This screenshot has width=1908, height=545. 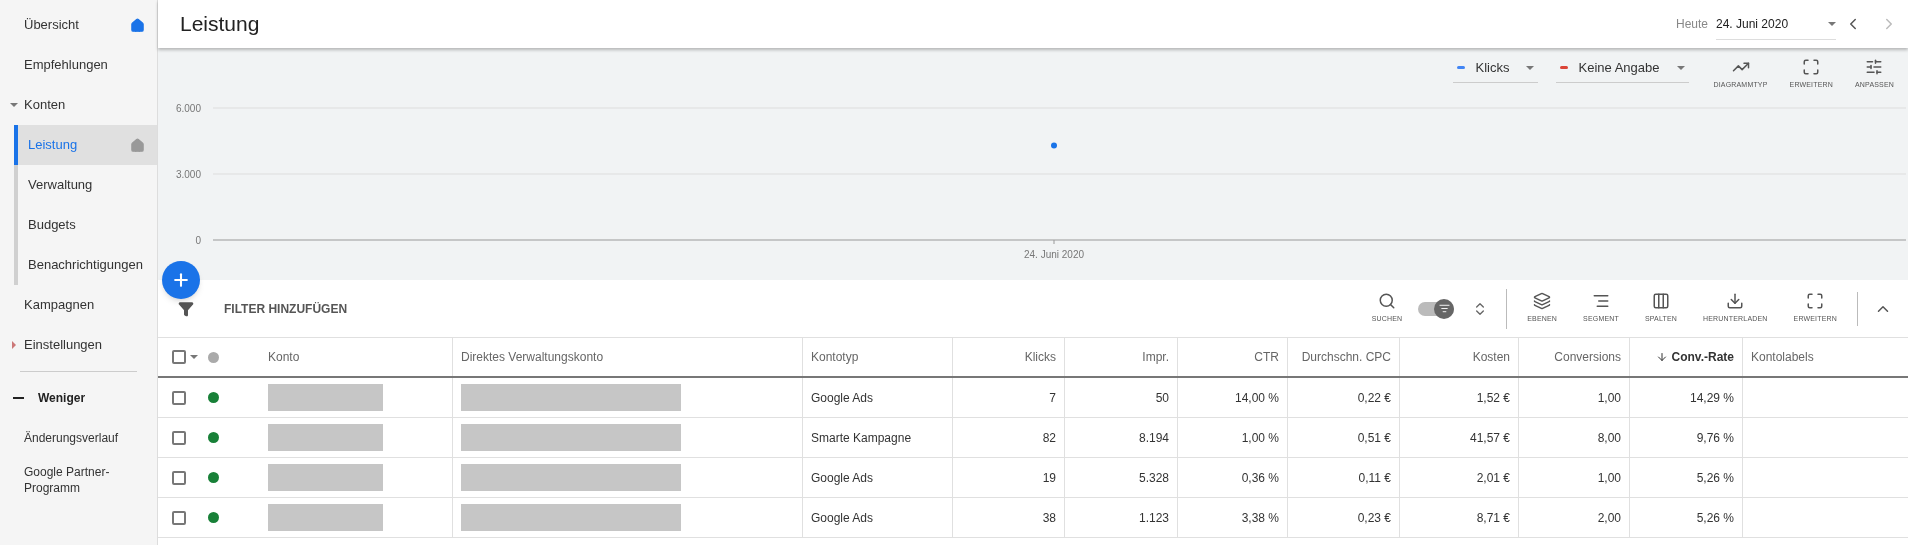 What do you see at coordinates (1574, 357) in the screenshot?
I see `column-header: Conversions` at bounding box center [1574, 357].